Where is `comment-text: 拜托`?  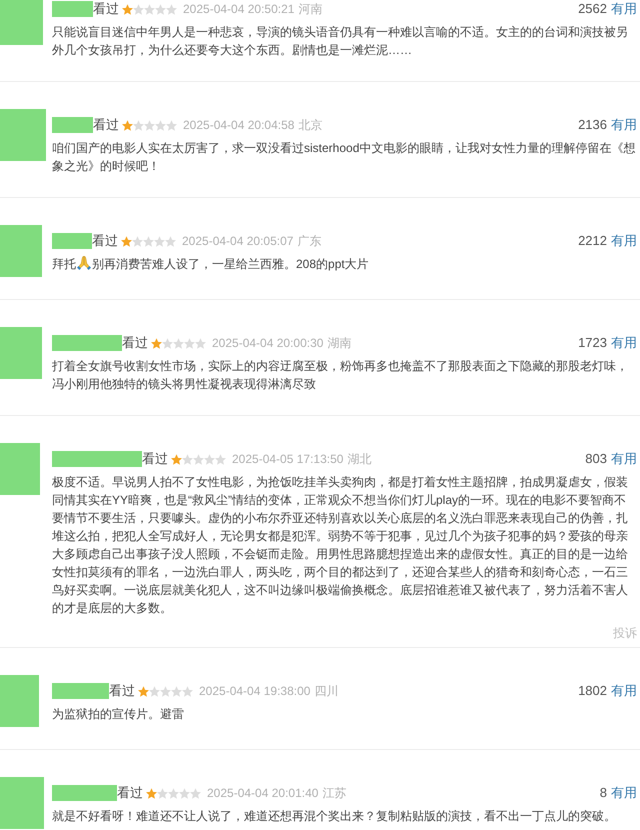
comment-text: 拜托 is located at coordinates (64, 264).